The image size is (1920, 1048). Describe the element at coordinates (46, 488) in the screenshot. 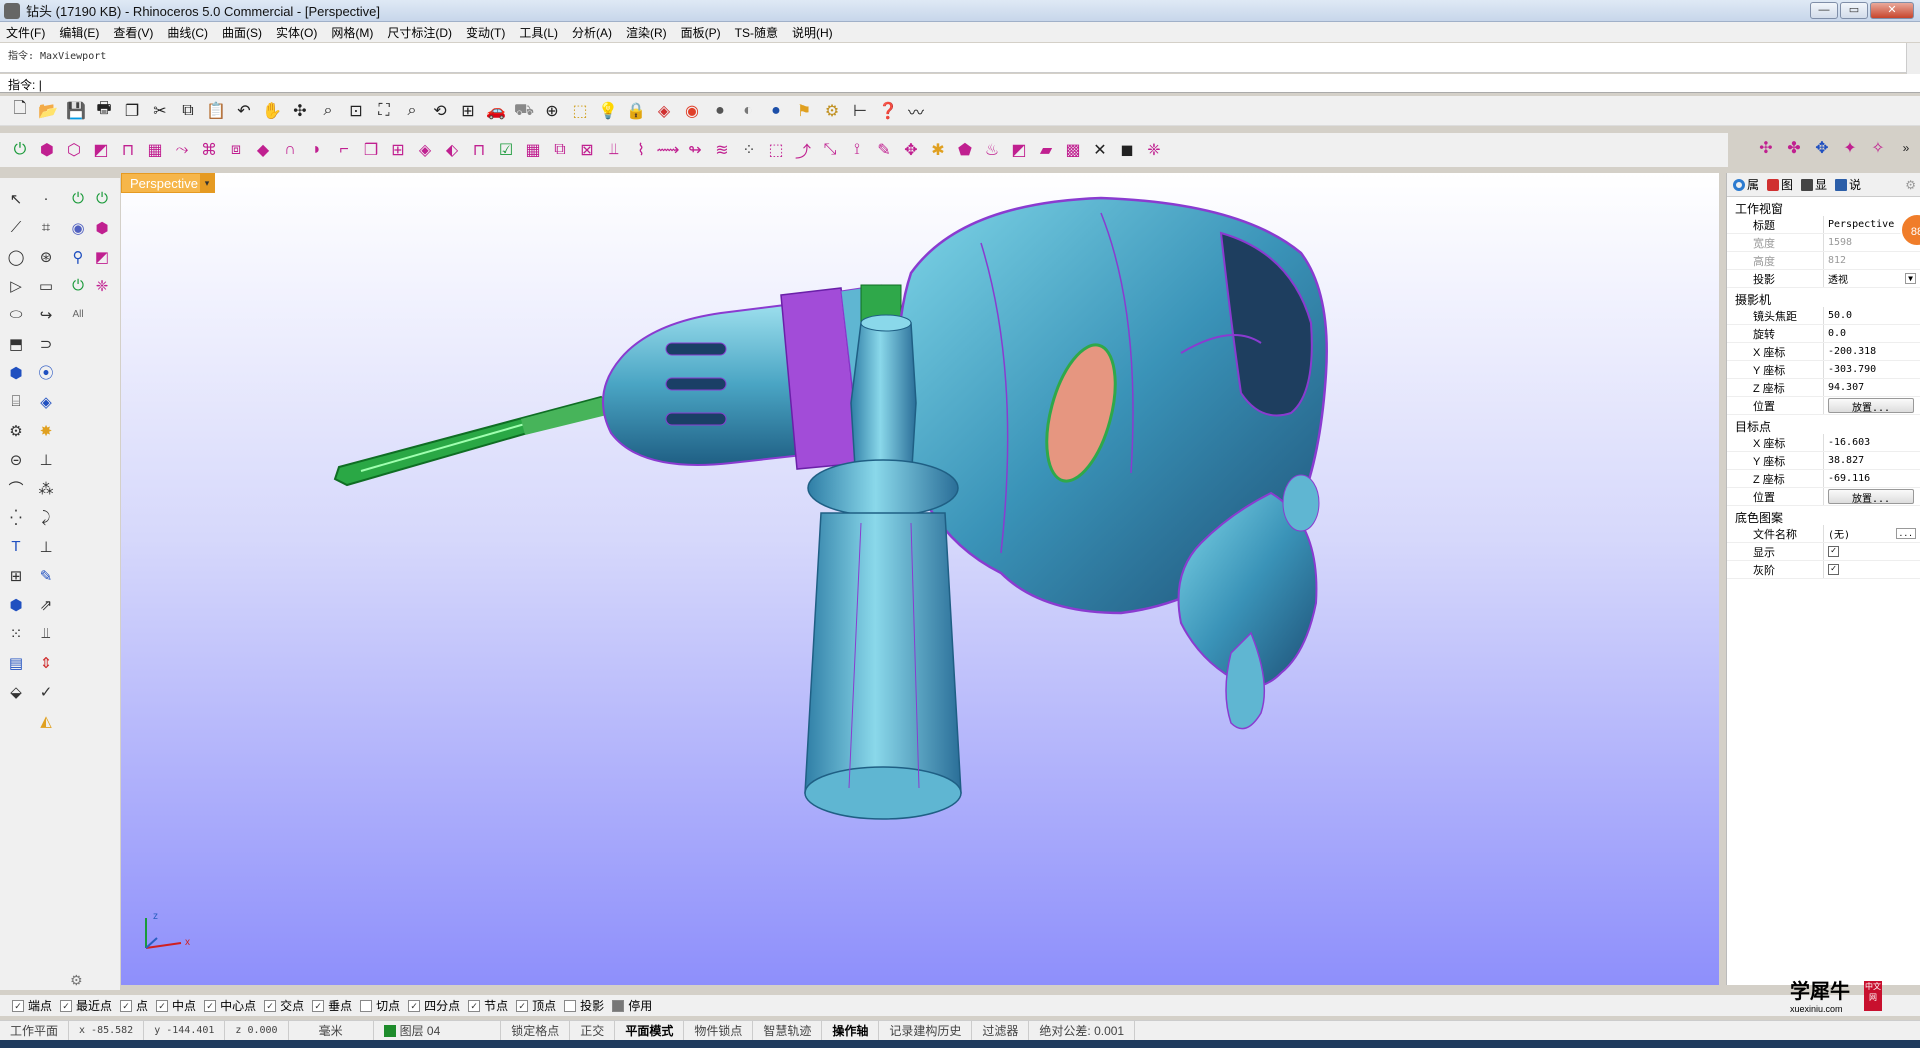

I see `particles-icon: ⁂` at that location.